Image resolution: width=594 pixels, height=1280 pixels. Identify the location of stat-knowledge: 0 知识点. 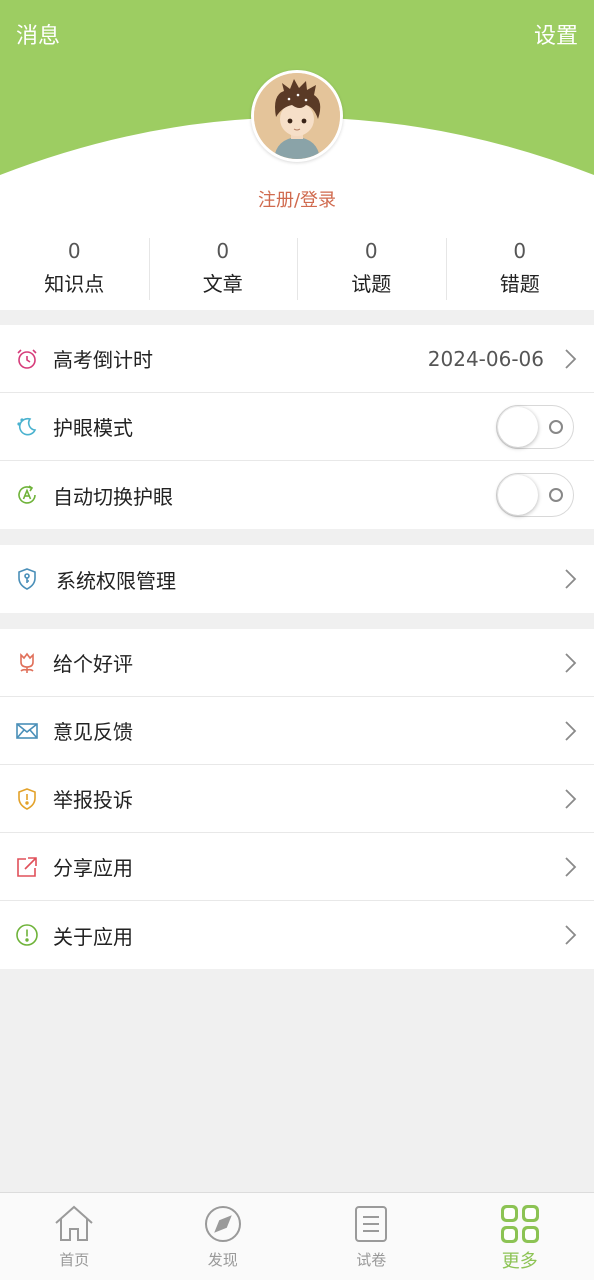
(74, 269).